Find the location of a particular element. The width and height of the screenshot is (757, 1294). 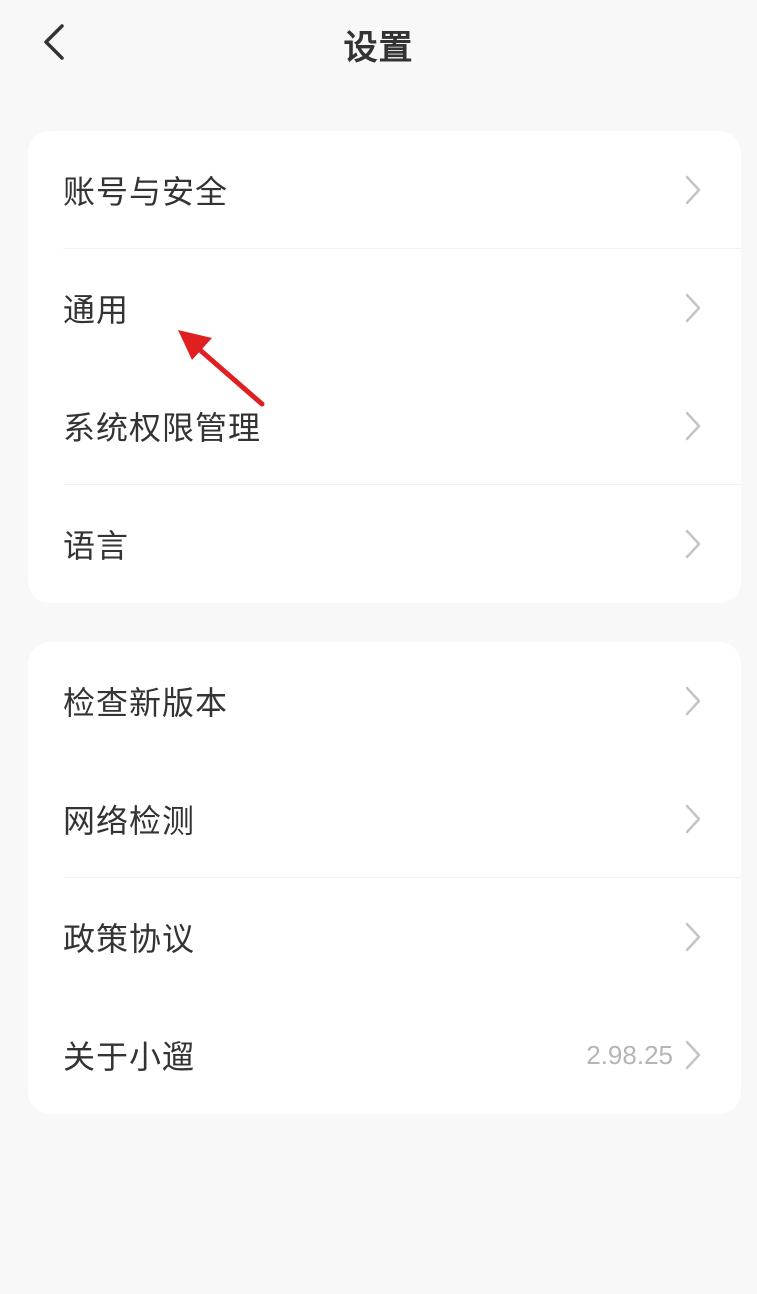

settings-item-check-update: 检查新版本 is located at coordinates (384, 701).